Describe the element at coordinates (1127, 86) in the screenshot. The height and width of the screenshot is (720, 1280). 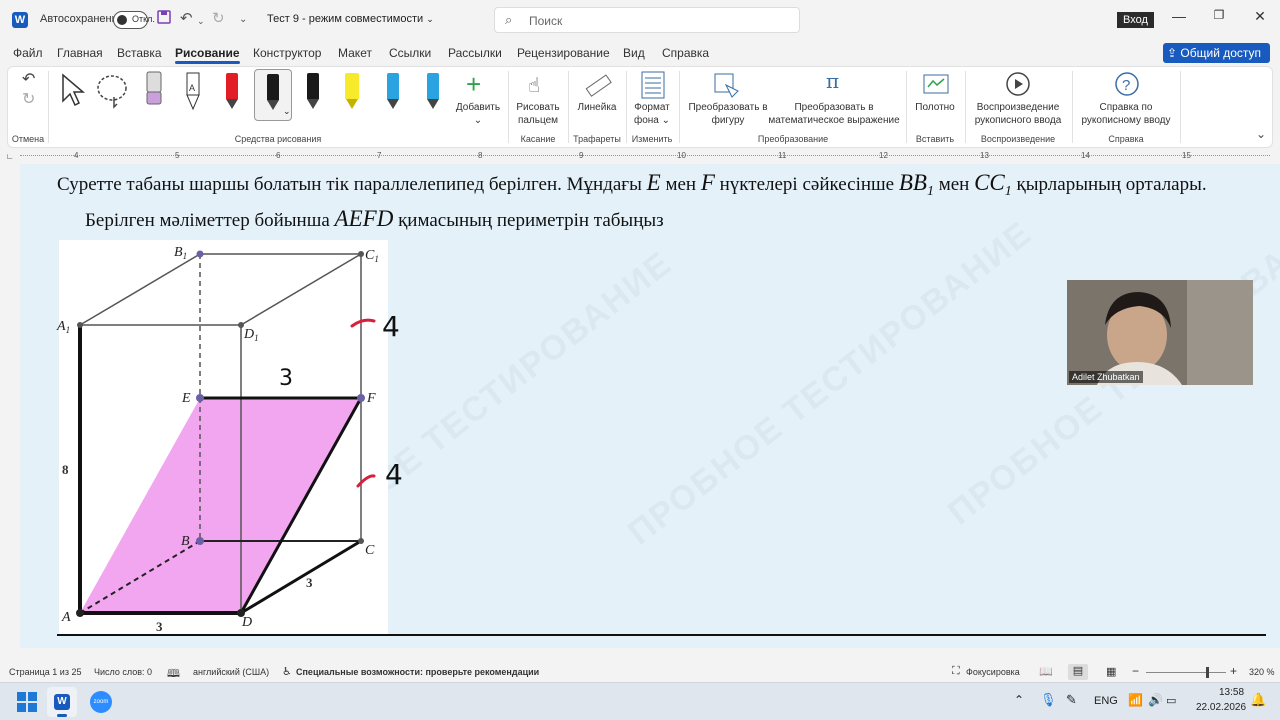
I see `ink-help-icon: ?` at that location.